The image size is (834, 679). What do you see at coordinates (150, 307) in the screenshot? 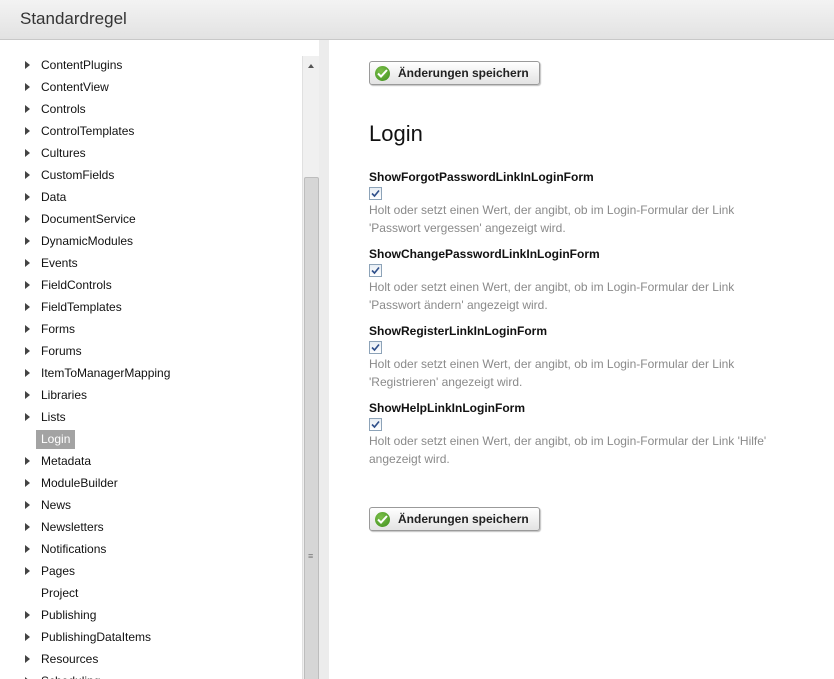
I see `sidebar-item-fieldtemplates: FieldTemplates` at bounding box center [150, 307].